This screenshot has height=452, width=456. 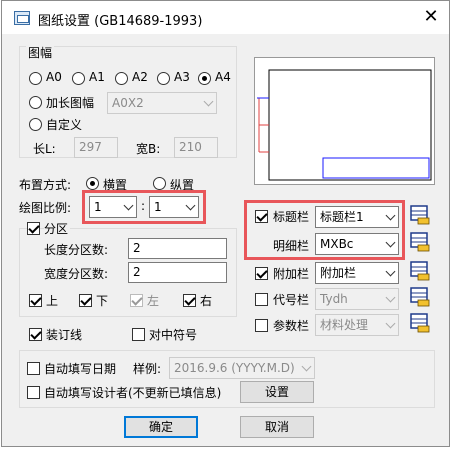 I want to click on detail-block-label: 明细栏, so click(x=291, y=246).